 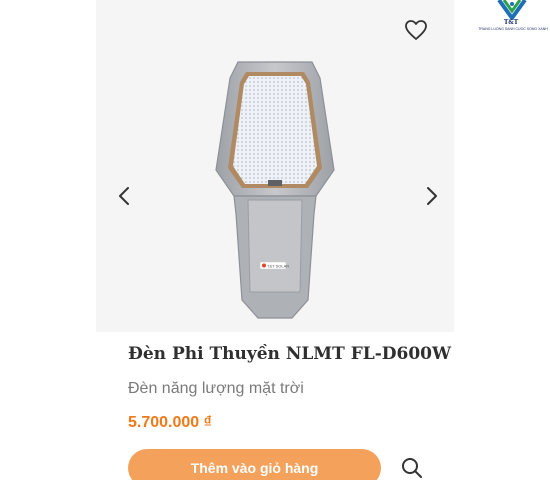 I want to click on brand-slogan: TRANG LUONG SANH CUOC SONG XANH, so click(x=513, y=29).